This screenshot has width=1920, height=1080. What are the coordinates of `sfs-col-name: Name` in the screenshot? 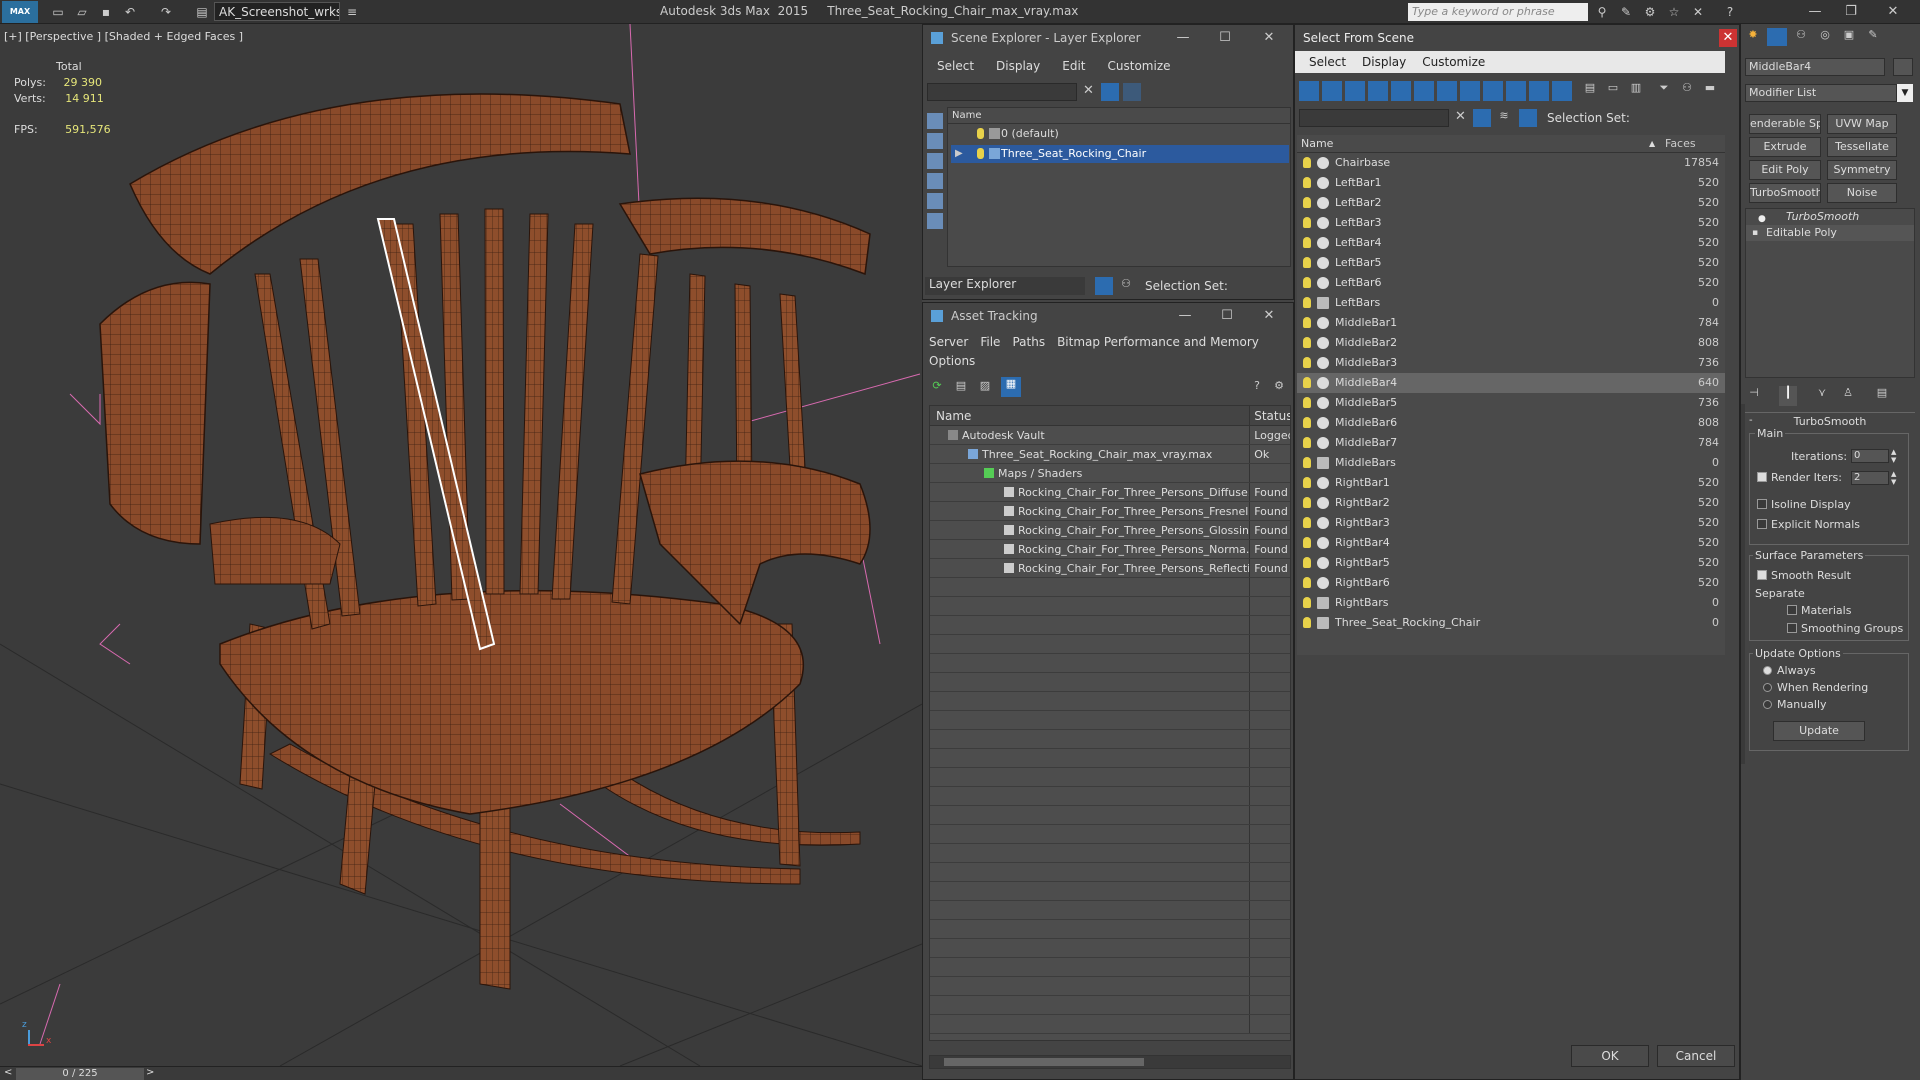 It's located at (1473, 143).